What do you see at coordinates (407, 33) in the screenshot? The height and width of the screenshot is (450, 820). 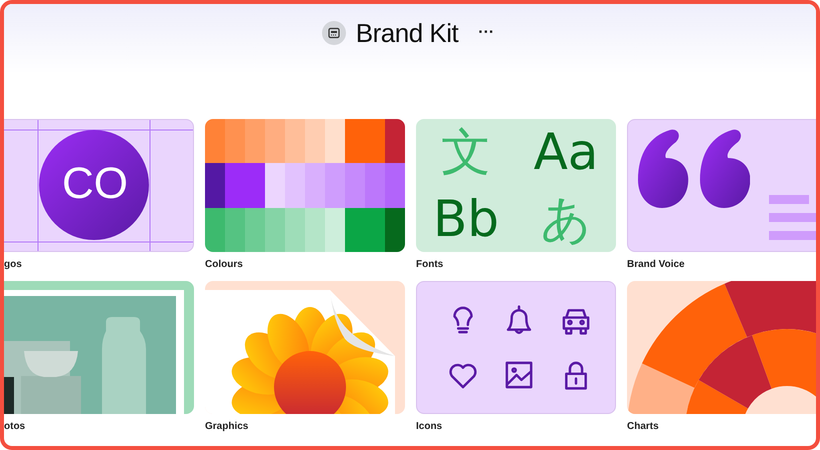 I see `page-title: Brand Kit` at bounding box center [407, 33].